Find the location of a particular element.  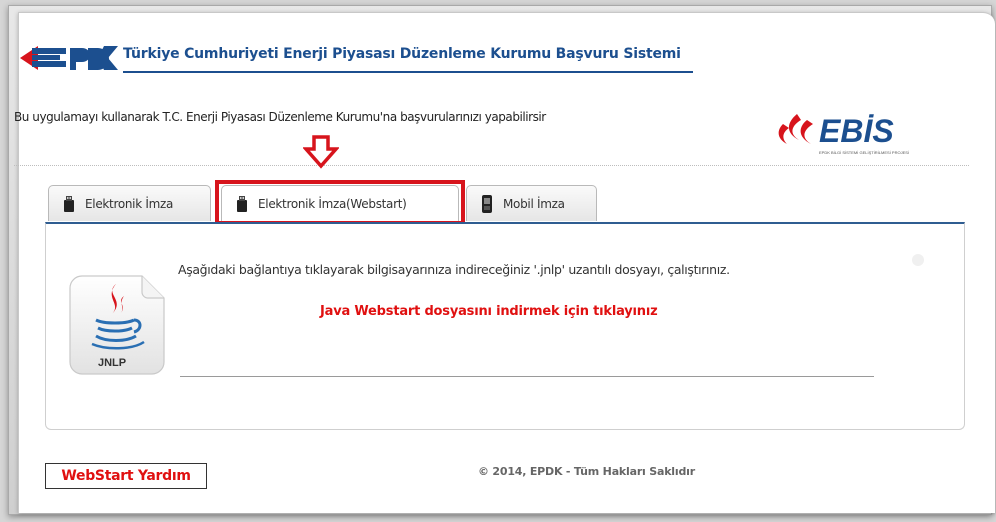

title-underline is located at coordinates (408, 72).